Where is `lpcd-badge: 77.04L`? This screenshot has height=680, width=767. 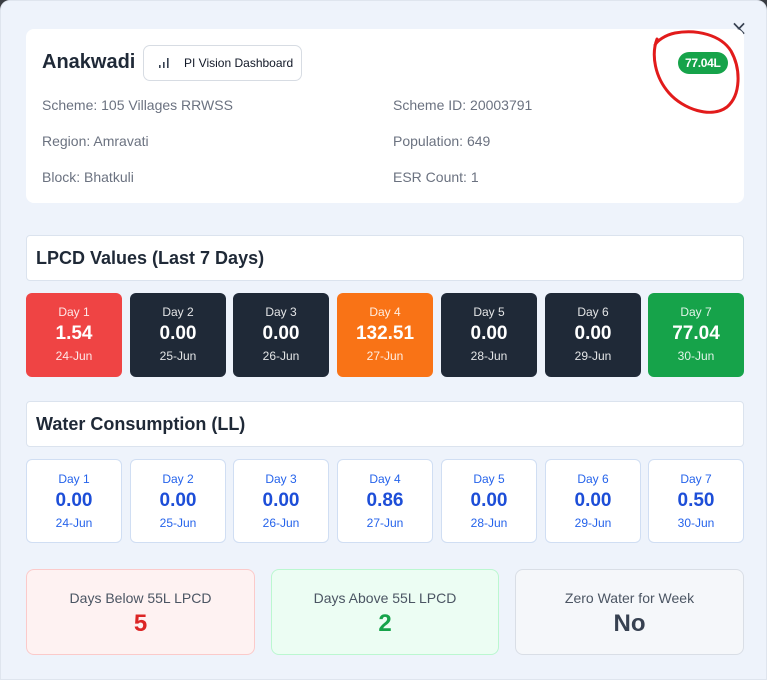
lpcd-badge: 77.04L is located at coordinates (703, 63).